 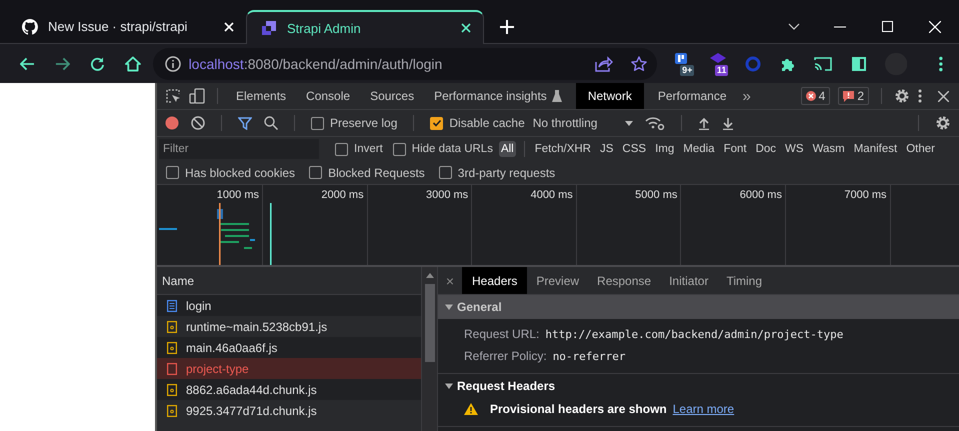 What do you see at coordinates (239, 149) in the screenshot?
I see `filter-field: Filter` at bounding box center [239, 149].